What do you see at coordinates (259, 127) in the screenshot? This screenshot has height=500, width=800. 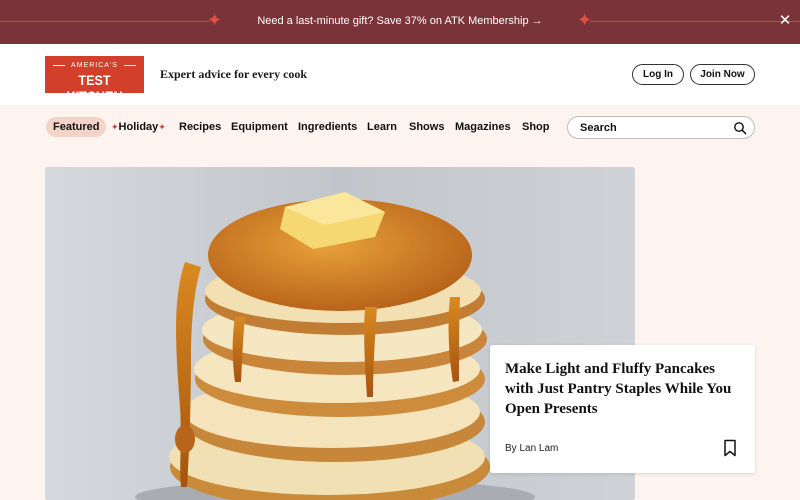 I see `nav-item-equipment: Equipment` at bounding box center [259, 127].